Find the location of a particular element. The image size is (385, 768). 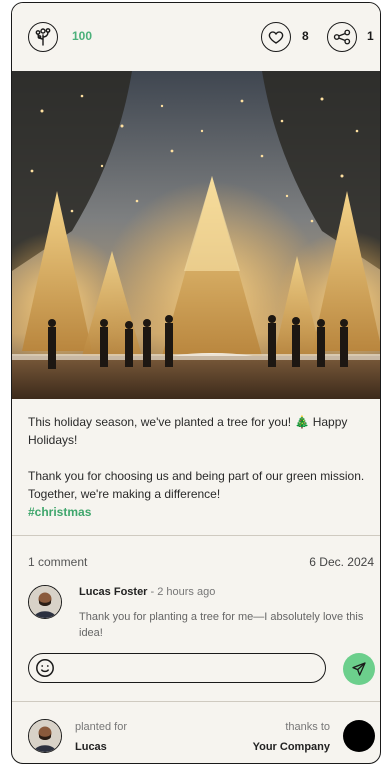

trees-planted-count: 100 is located at coordinates (82, 36).